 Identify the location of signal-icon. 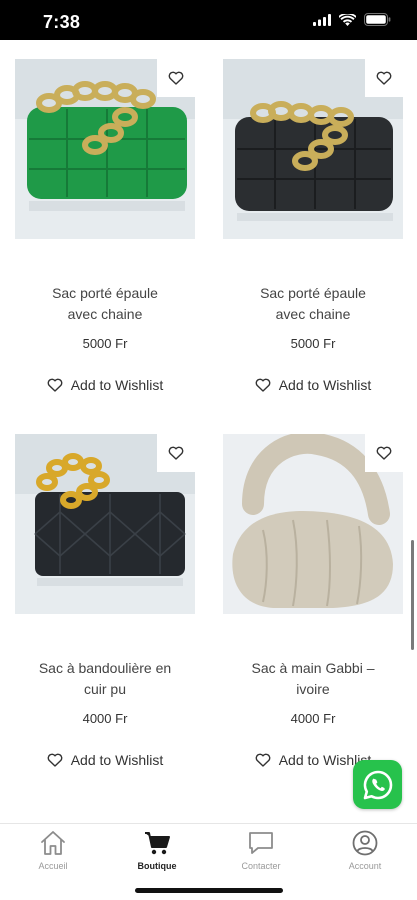
(322, 19).